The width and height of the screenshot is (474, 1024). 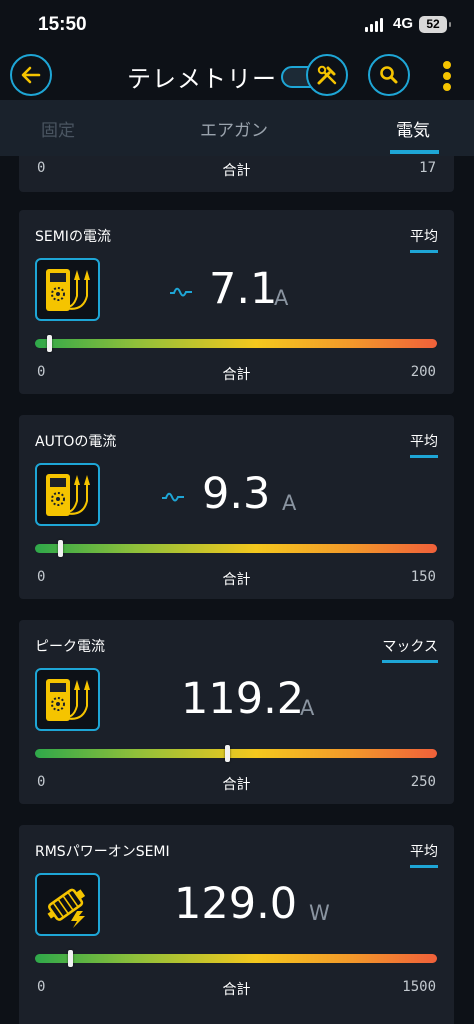 I want to click on card-label: SEMIの電流, so click(x=73, y=237).